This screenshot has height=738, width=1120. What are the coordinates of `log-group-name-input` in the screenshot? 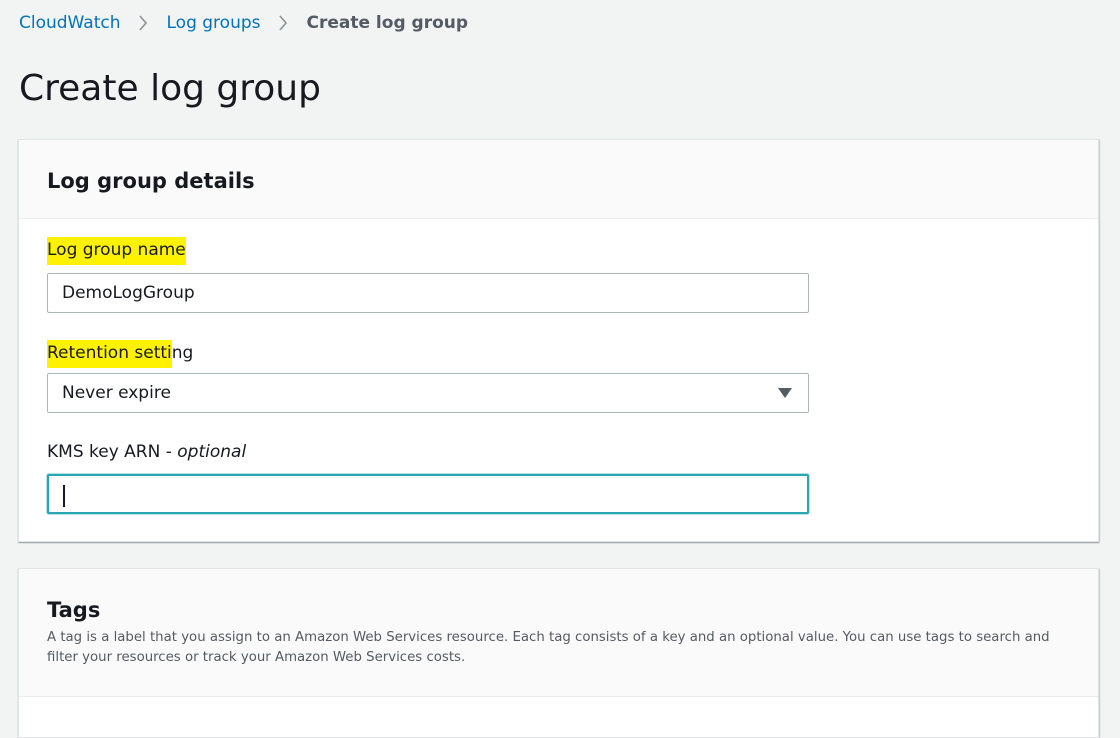 It's located at (428, 293).